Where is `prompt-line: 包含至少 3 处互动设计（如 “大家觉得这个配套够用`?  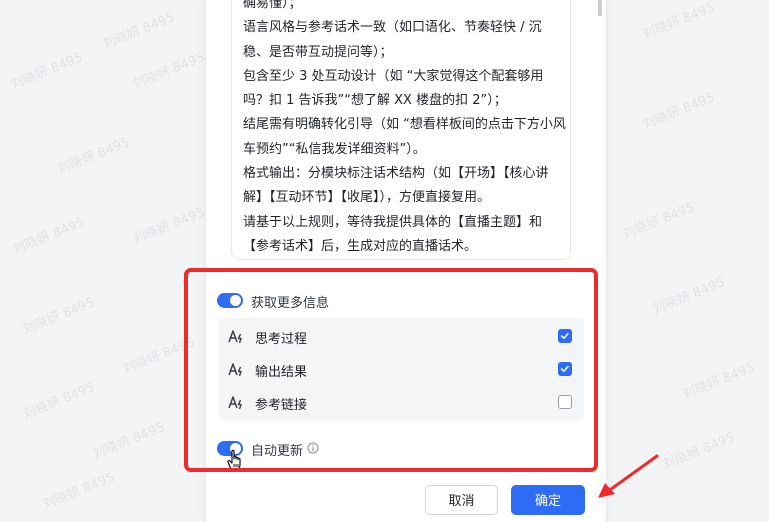 prompt-line: 包含至少 3 处互动设计（如 “大家觉得这个配套够用 is located at coordinates (393, 76).